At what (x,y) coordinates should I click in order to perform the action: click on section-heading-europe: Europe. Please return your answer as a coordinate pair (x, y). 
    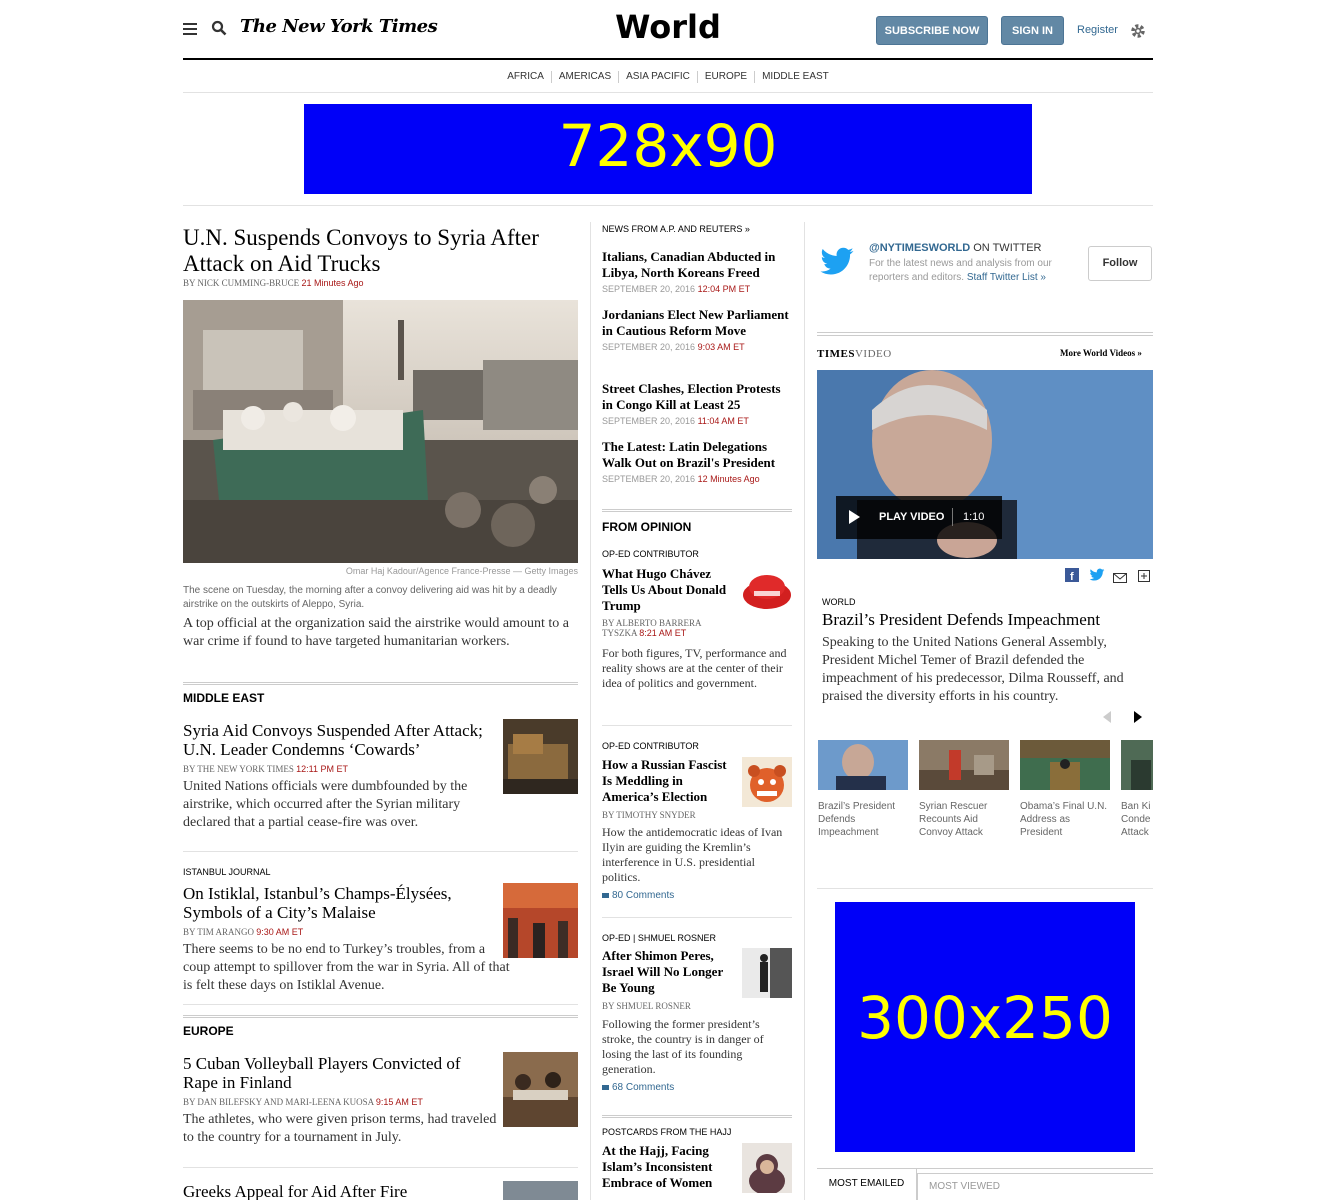
    Looking at the image, I should click on (380, 1026).